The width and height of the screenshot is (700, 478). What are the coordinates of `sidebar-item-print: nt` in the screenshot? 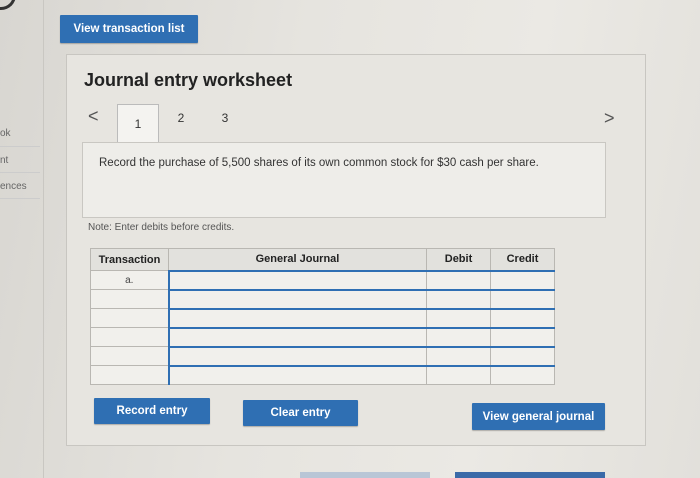 It's located at (4, 160).